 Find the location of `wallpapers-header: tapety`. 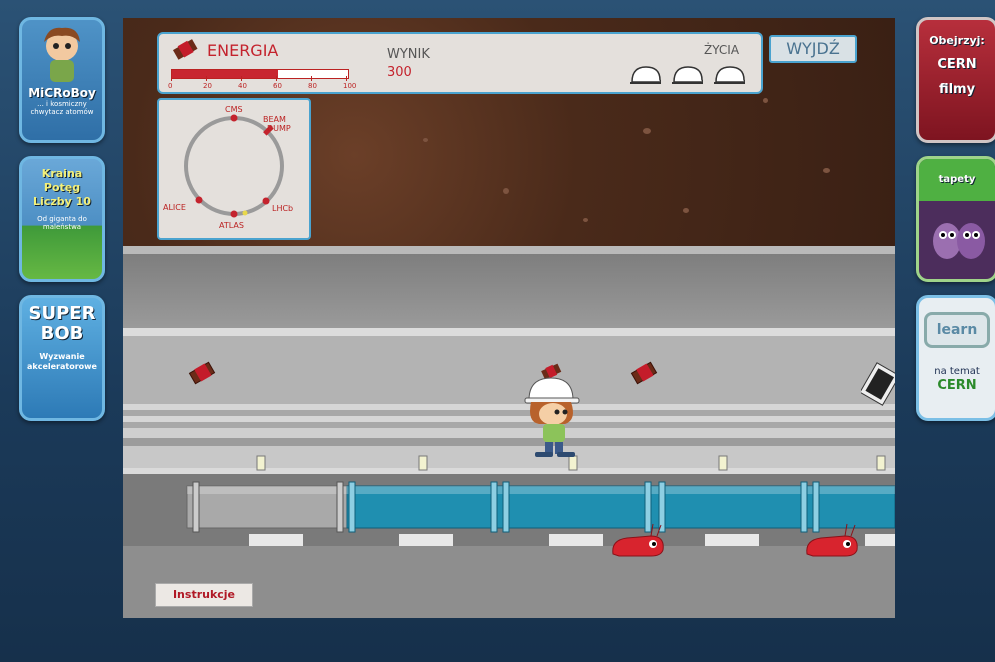

wallpapers-header: tapety is located at coordinates (957, 180).